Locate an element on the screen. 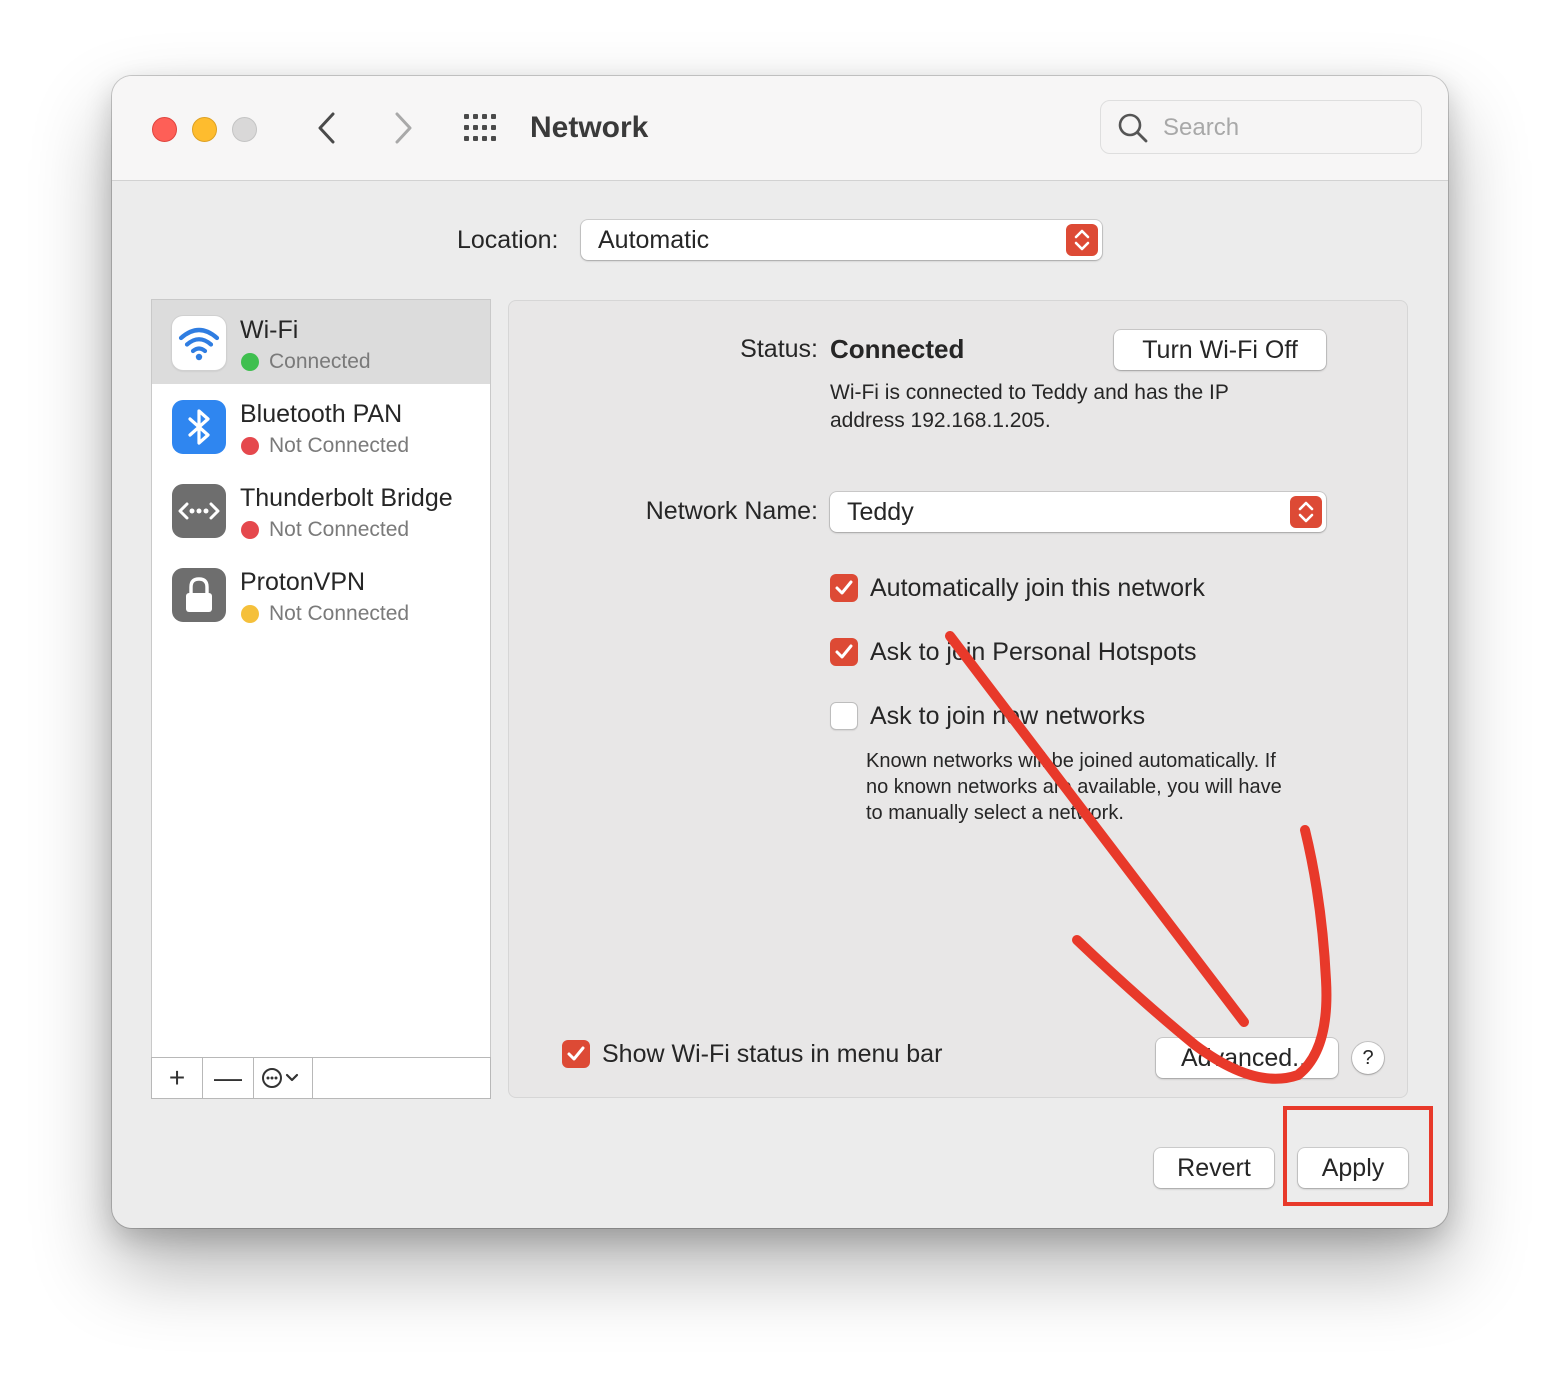  search-input is located at coordinates (1283, 128).